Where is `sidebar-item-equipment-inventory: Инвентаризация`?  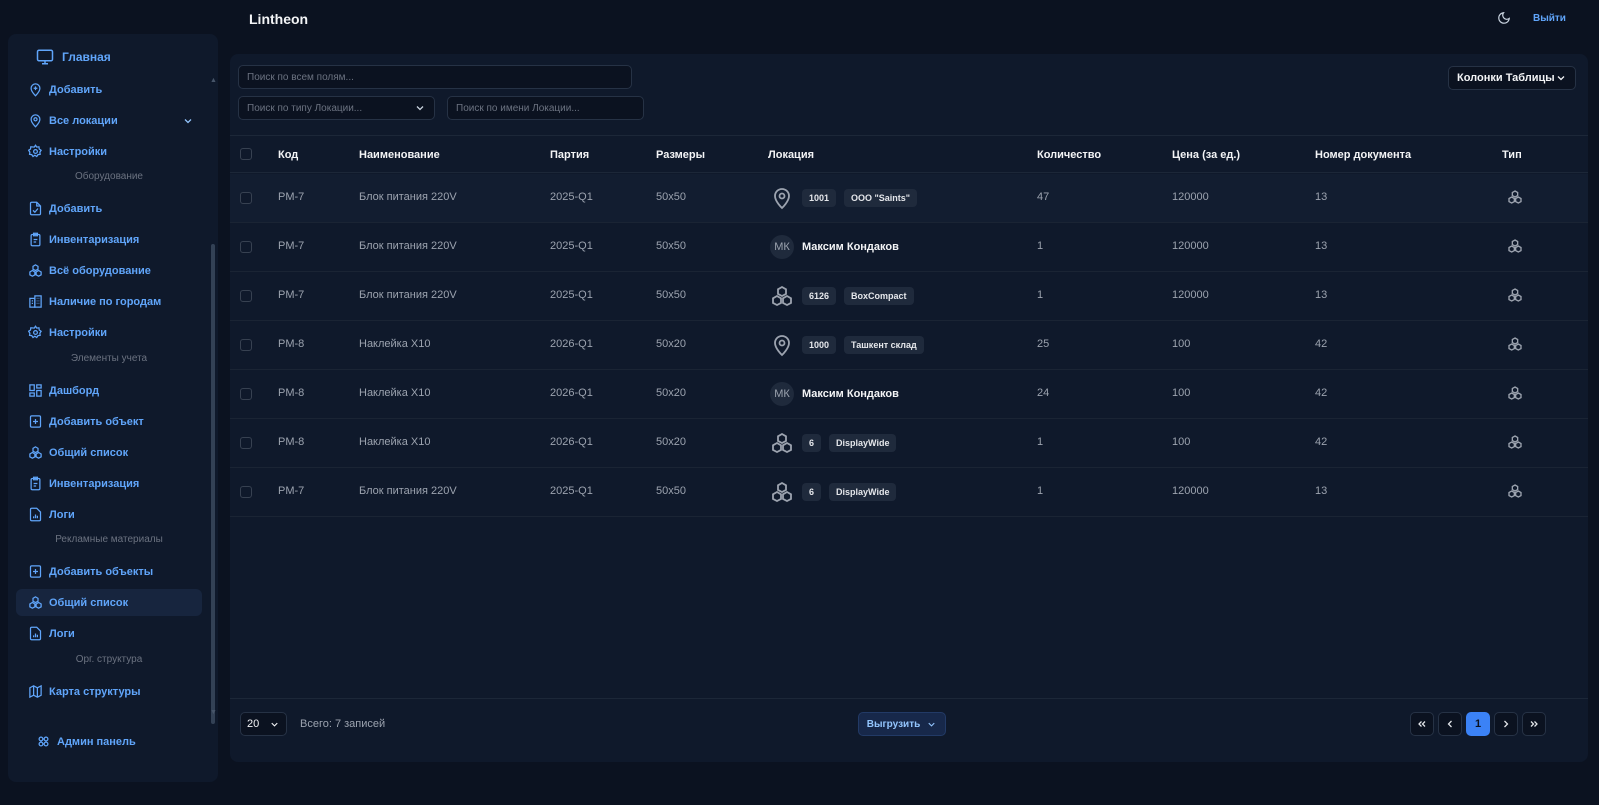 sidebar-item-equipment-inventory: Инвентаризация is located at coordinates (109, 239).